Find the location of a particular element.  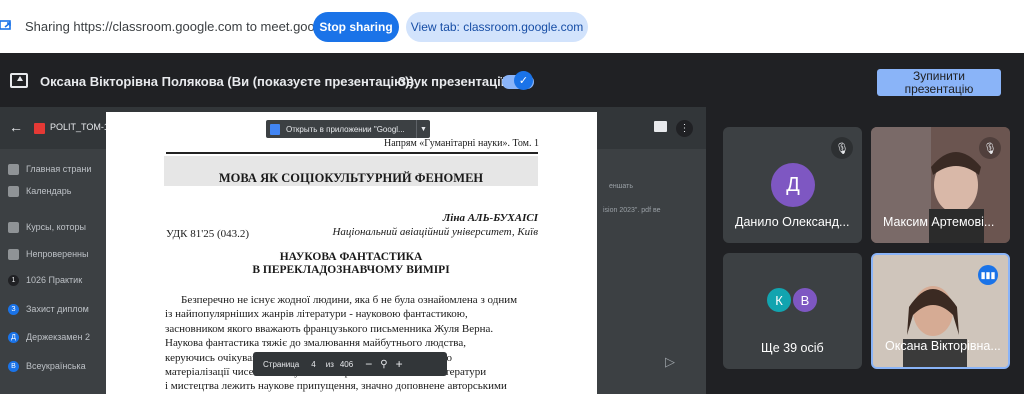

course-avatar: В is located at coordinates (13, 366).